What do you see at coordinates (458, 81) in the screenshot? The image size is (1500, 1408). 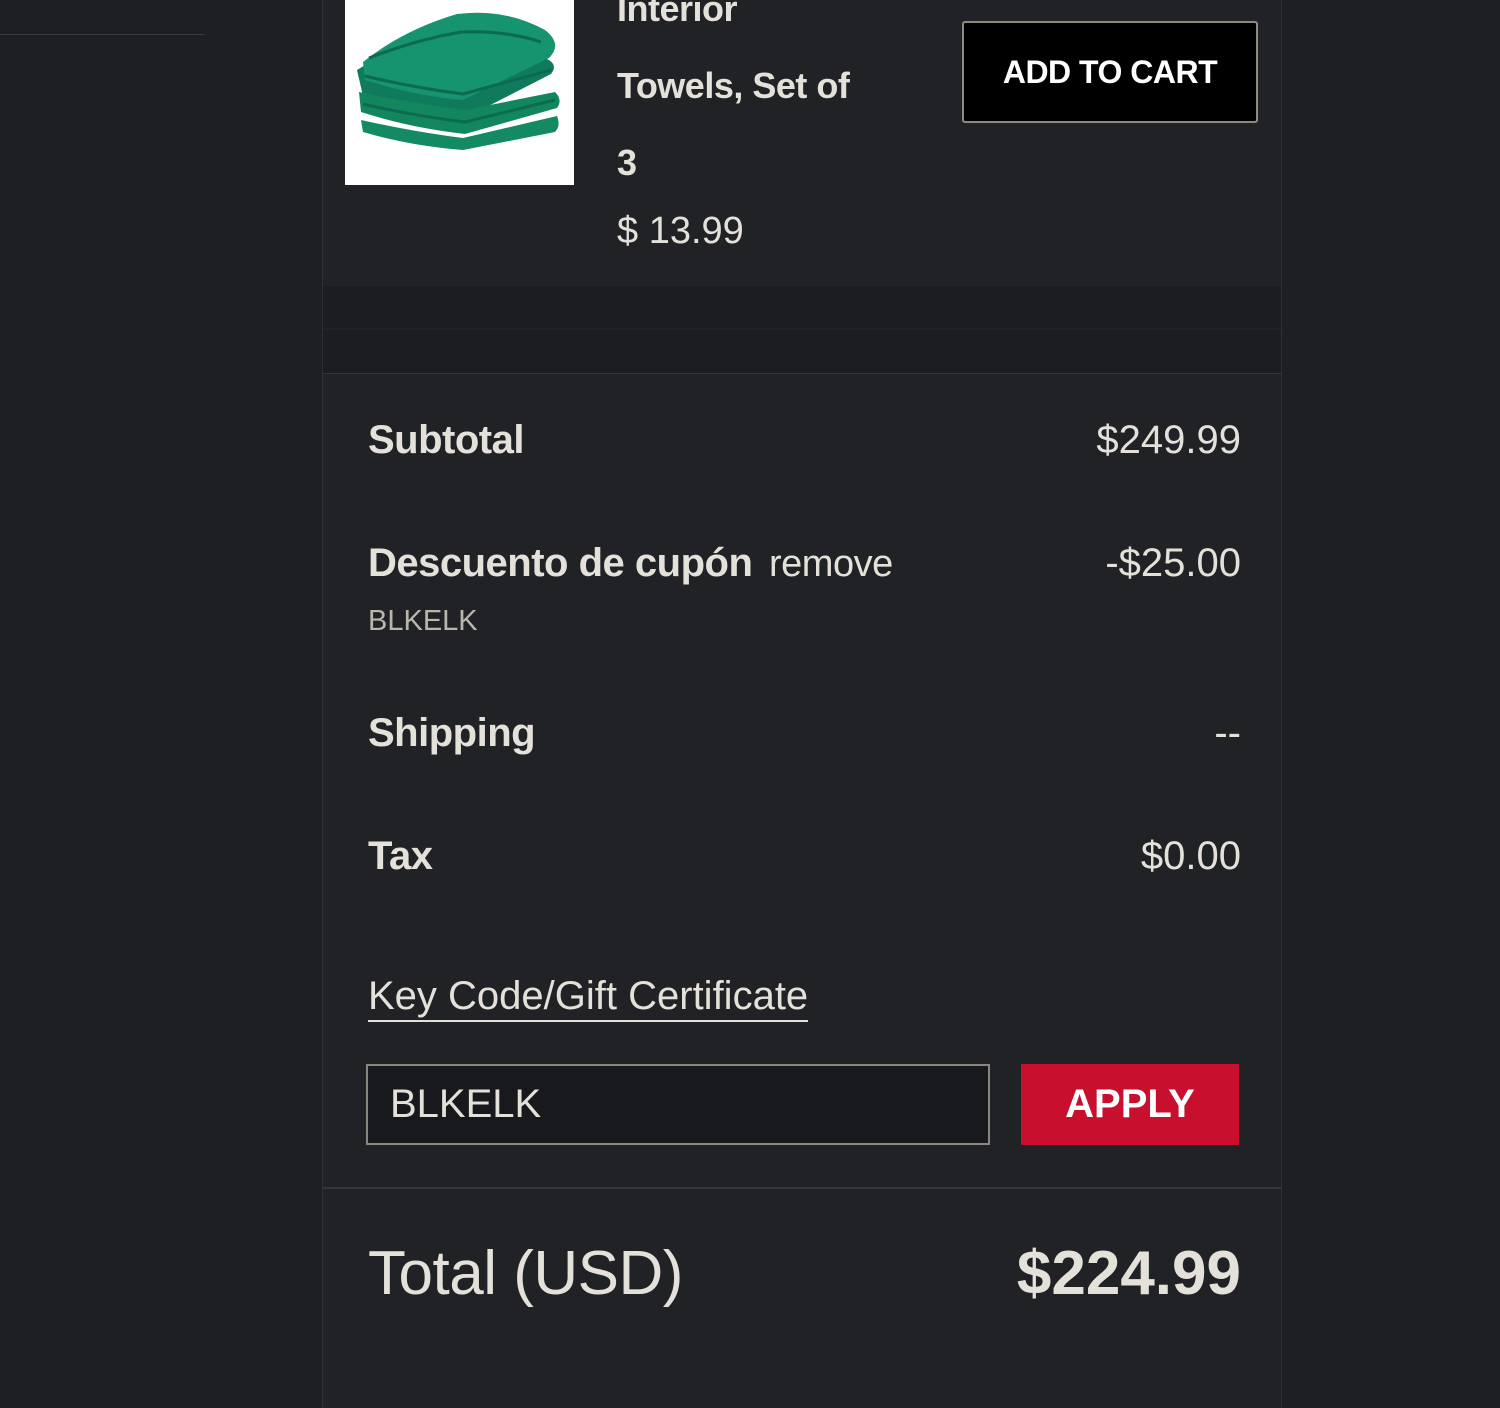 I see `towel-image-icon` at bounding box center [458, 81].